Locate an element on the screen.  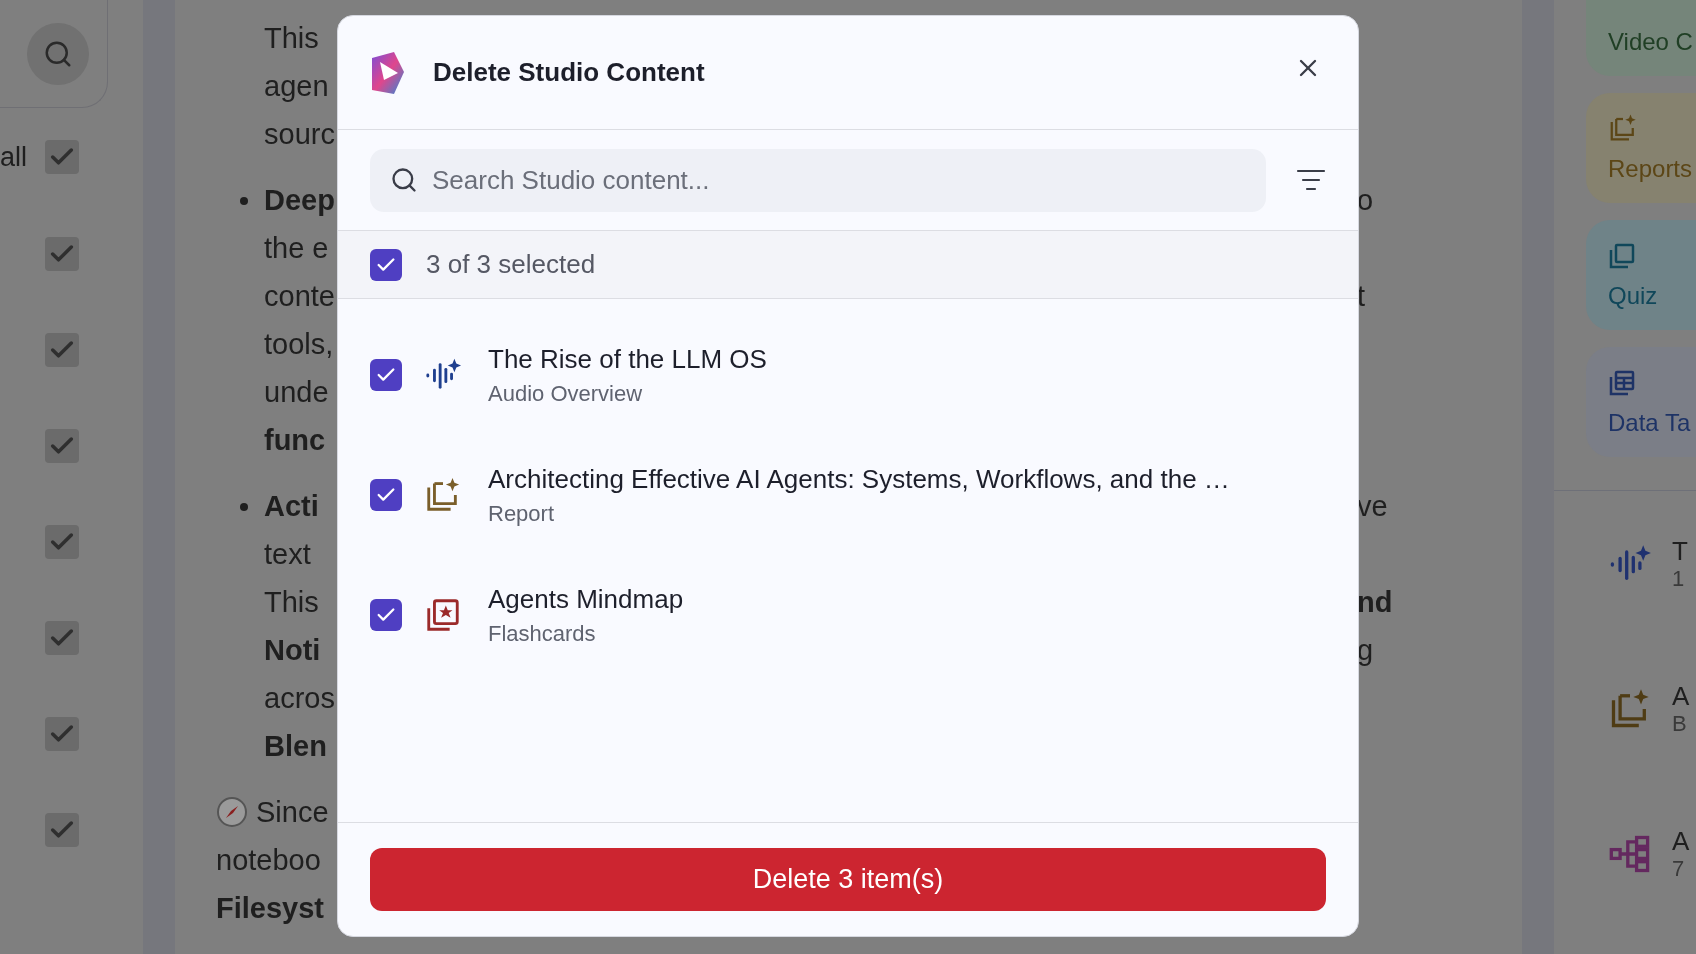
chat-text: Since is located at coordinates (292, 812).